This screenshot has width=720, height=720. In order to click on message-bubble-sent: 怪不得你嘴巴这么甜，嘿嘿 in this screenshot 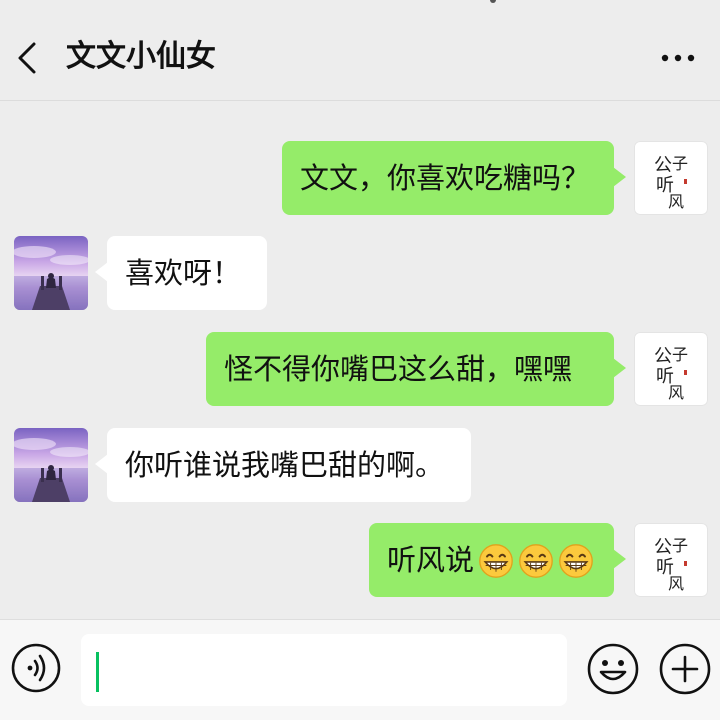, I will do `click(416, 369)`.